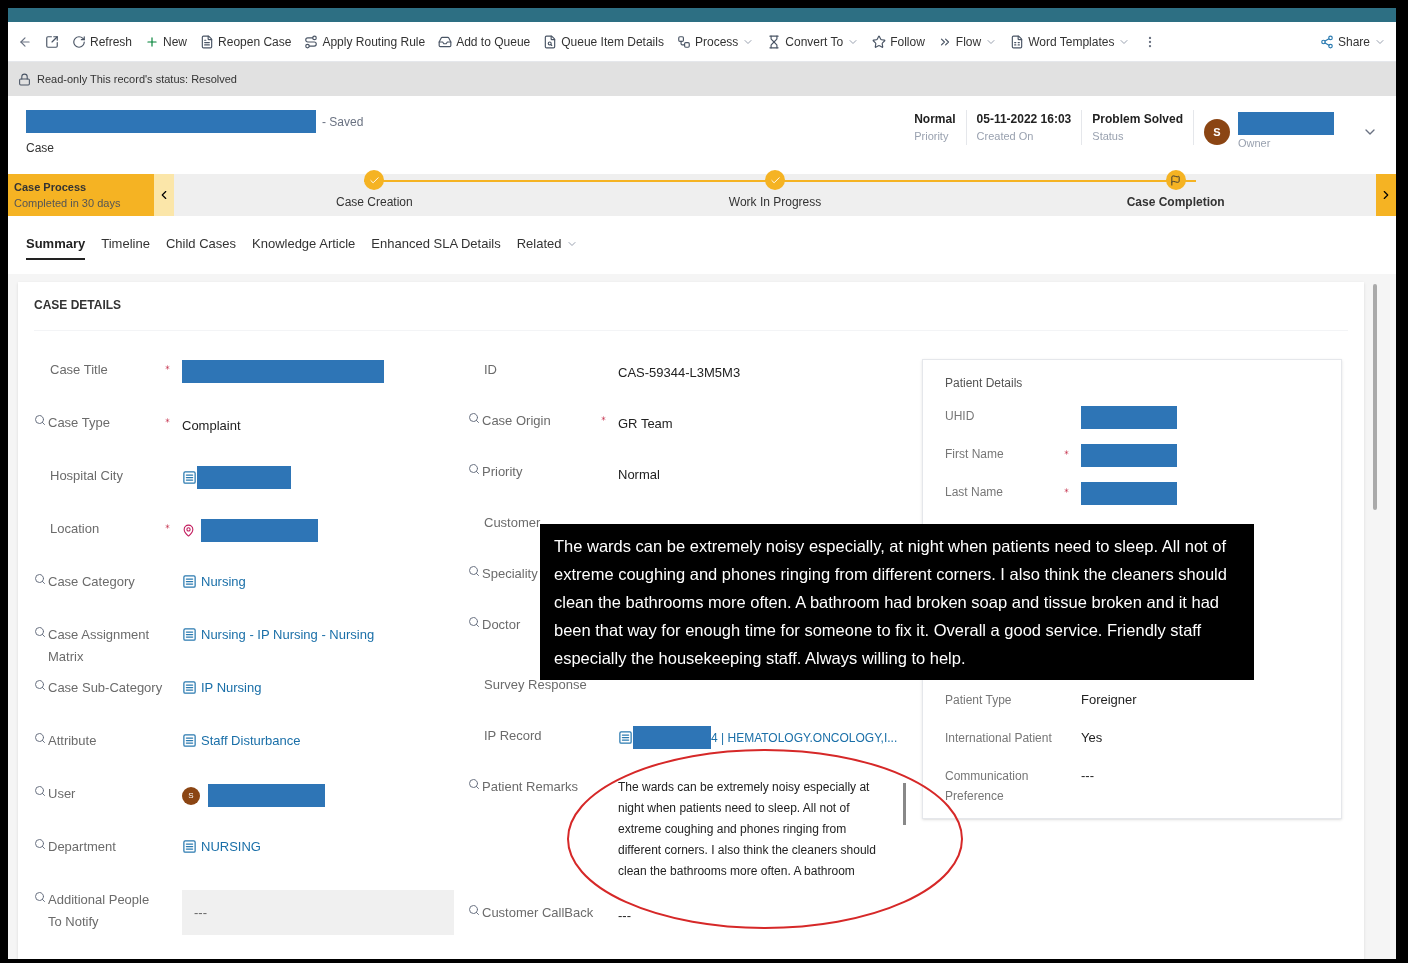  What do you see at coordinates (516, 421) in the screenshot?
I see `field-label: Case Origin` at bounding box center [516, 421].